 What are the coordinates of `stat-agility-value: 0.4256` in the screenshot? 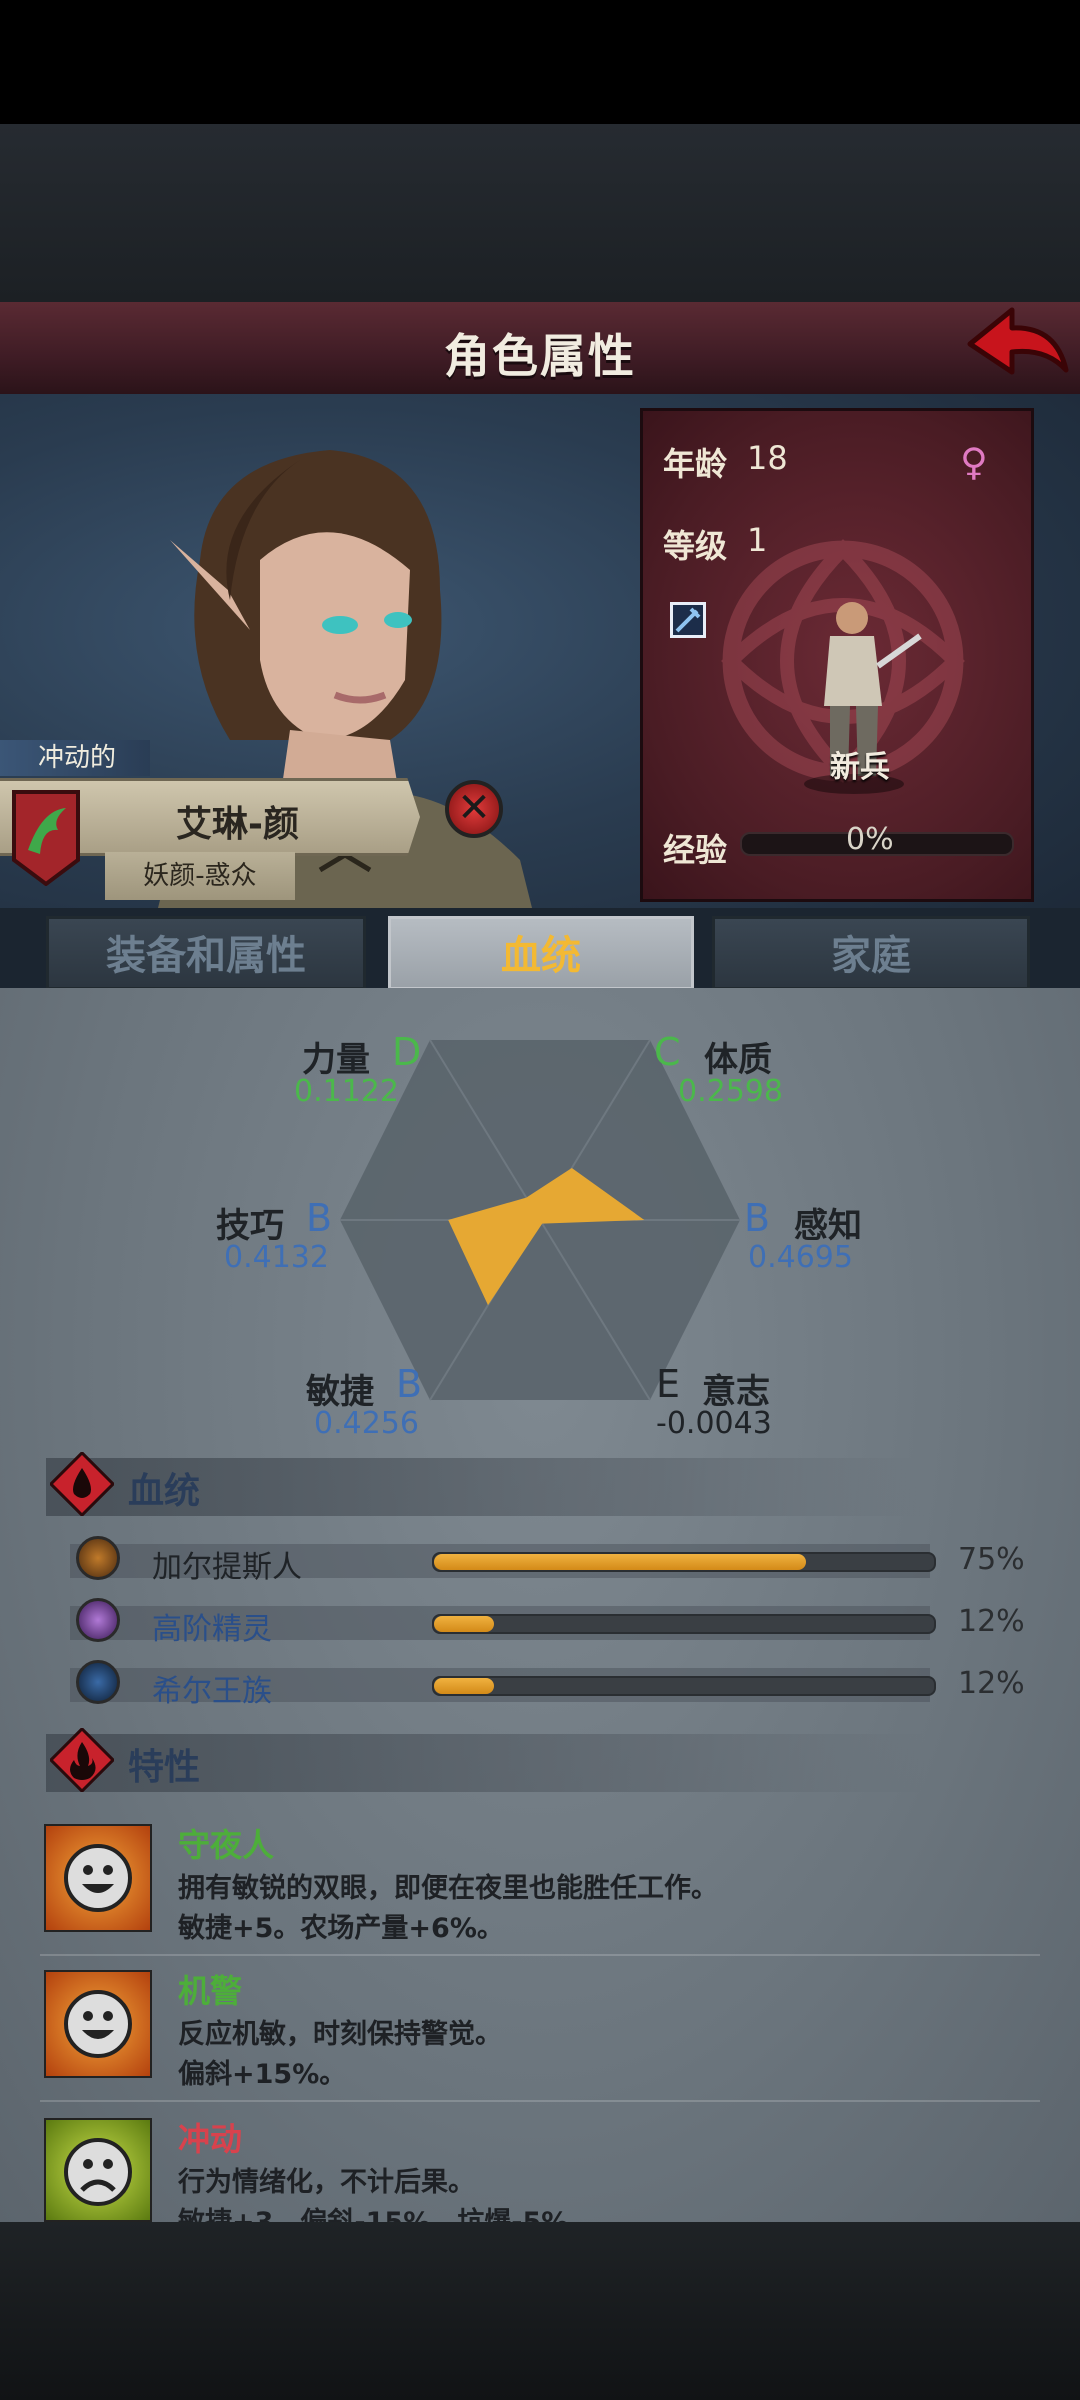 It's located at (366, 1423).